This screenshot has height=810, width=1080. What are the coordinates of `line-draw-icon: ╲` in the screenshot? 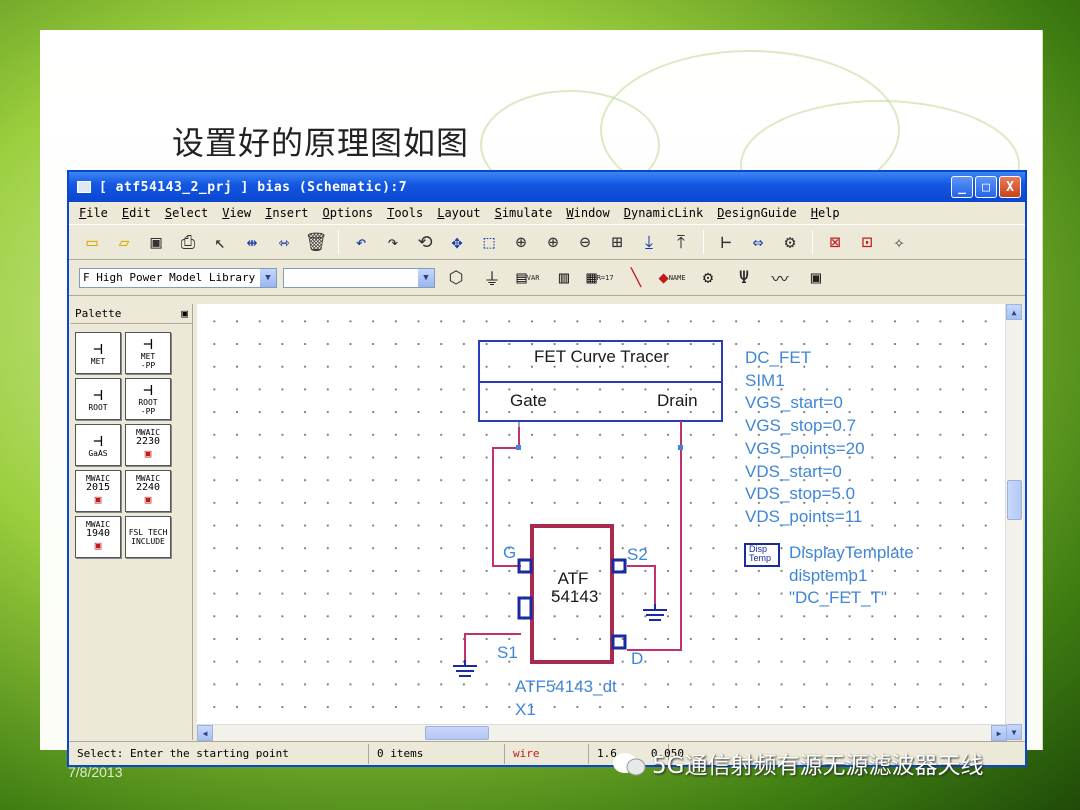 It's located at (636, 278).